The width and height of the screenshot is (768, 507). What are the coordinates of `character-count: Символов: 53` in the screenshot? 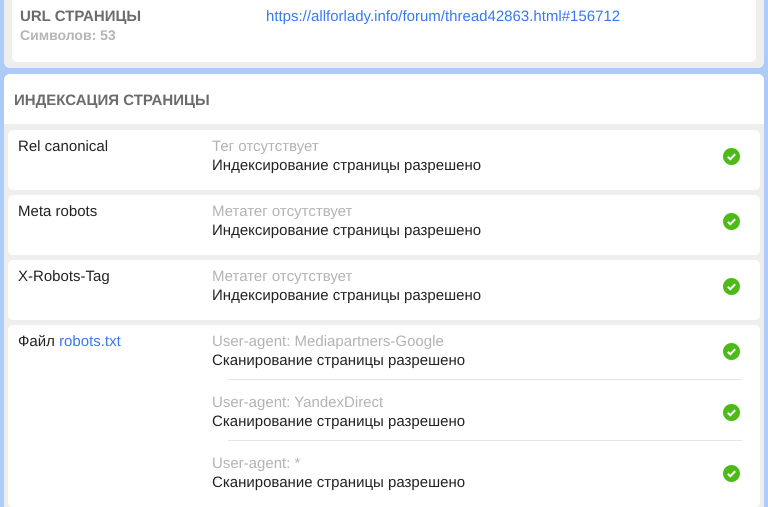 It's located at (68, 35).